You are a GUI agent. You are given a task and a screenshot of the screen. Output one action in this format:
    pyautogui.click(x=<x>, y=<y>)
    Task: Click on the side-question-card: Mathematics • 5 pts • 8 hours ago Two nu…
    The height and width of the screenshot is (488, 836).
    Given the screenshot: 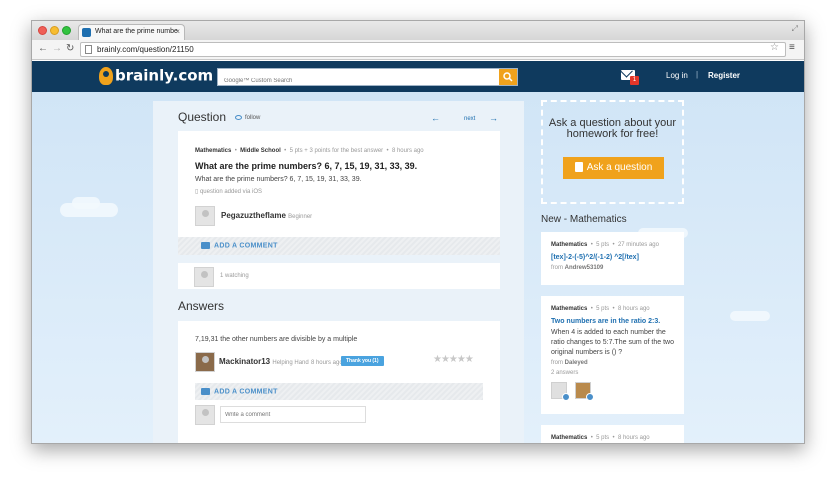 What is the action you would take?
    pyautogui.click(x=612, y=355)
    